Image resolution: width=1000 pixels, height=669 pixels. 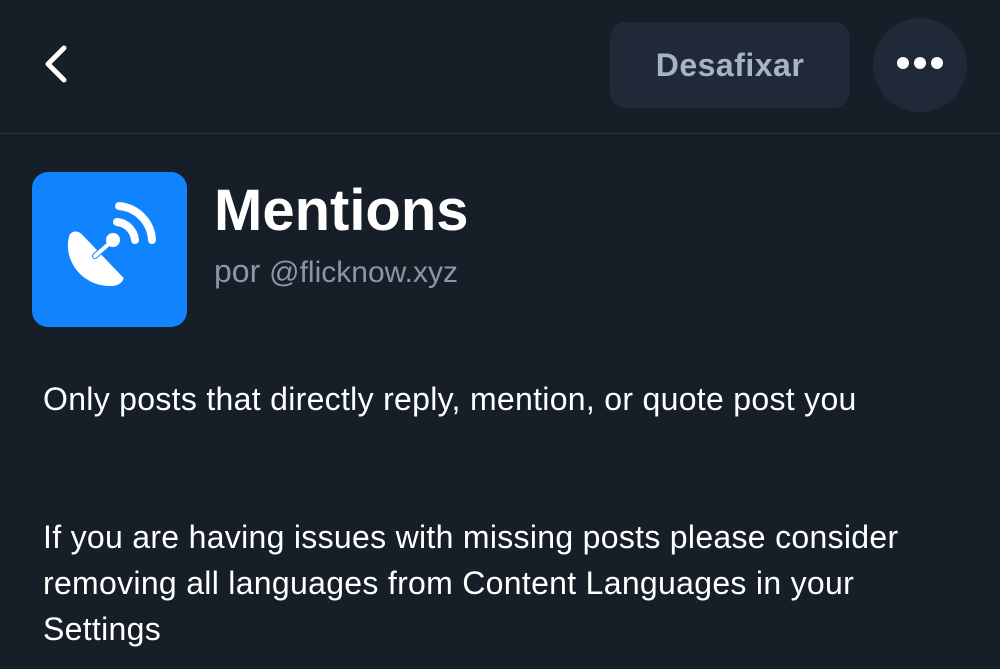 What do you see at coordinates (363, 272) in the screenshot?
I see `creator-handle-link: @flicknow.xyz` at bounding box center [363, 272].